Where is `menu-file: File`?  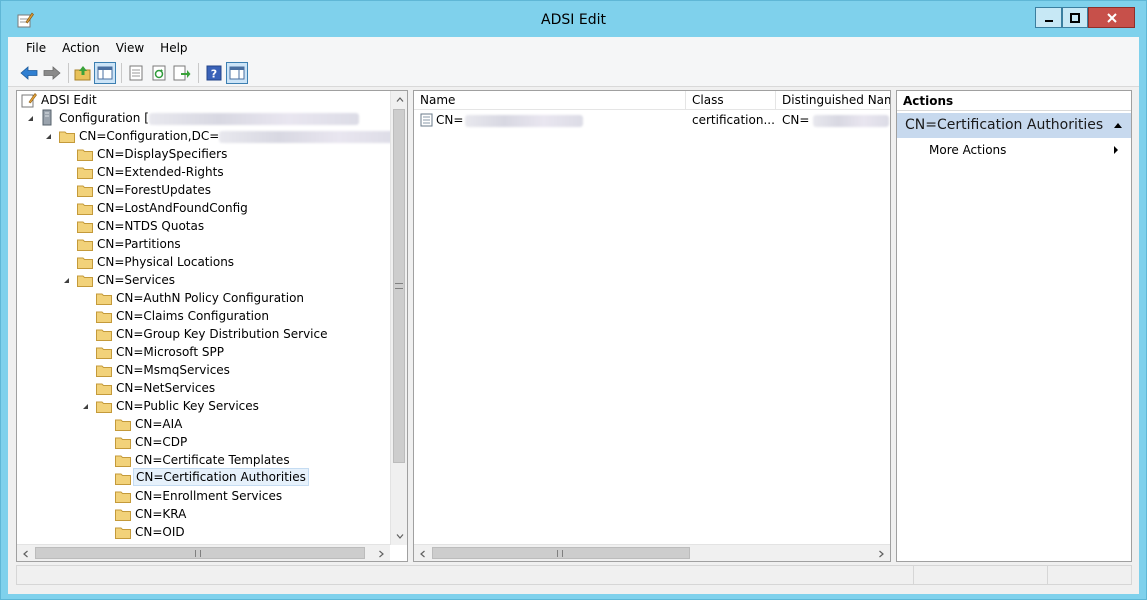
menu-file: File is located at coordinates (36, 48).